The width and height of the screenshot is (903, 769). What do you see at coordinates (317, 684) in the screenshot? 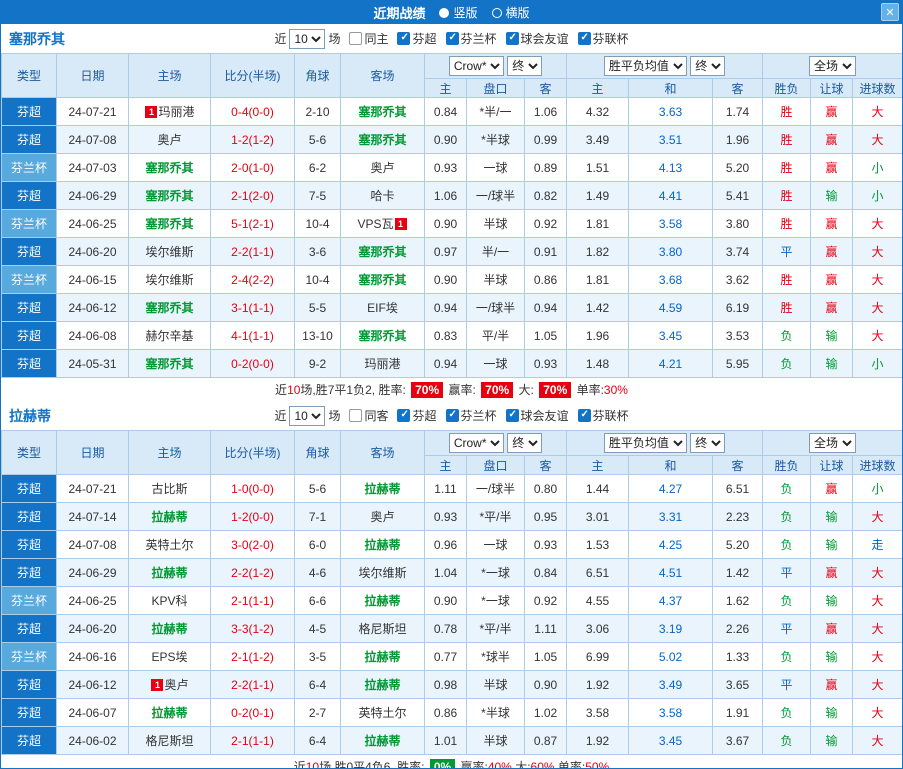
I see `corner-cell: 6-4` at bounding box center [317, 684].